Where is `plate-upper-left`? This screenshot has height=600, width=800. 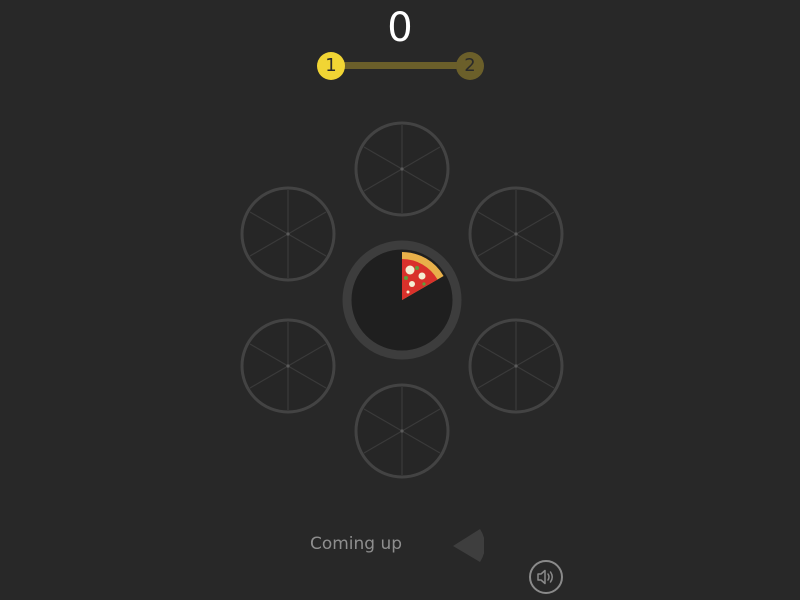 plate-upper-left is located at coordinates (288, 234).